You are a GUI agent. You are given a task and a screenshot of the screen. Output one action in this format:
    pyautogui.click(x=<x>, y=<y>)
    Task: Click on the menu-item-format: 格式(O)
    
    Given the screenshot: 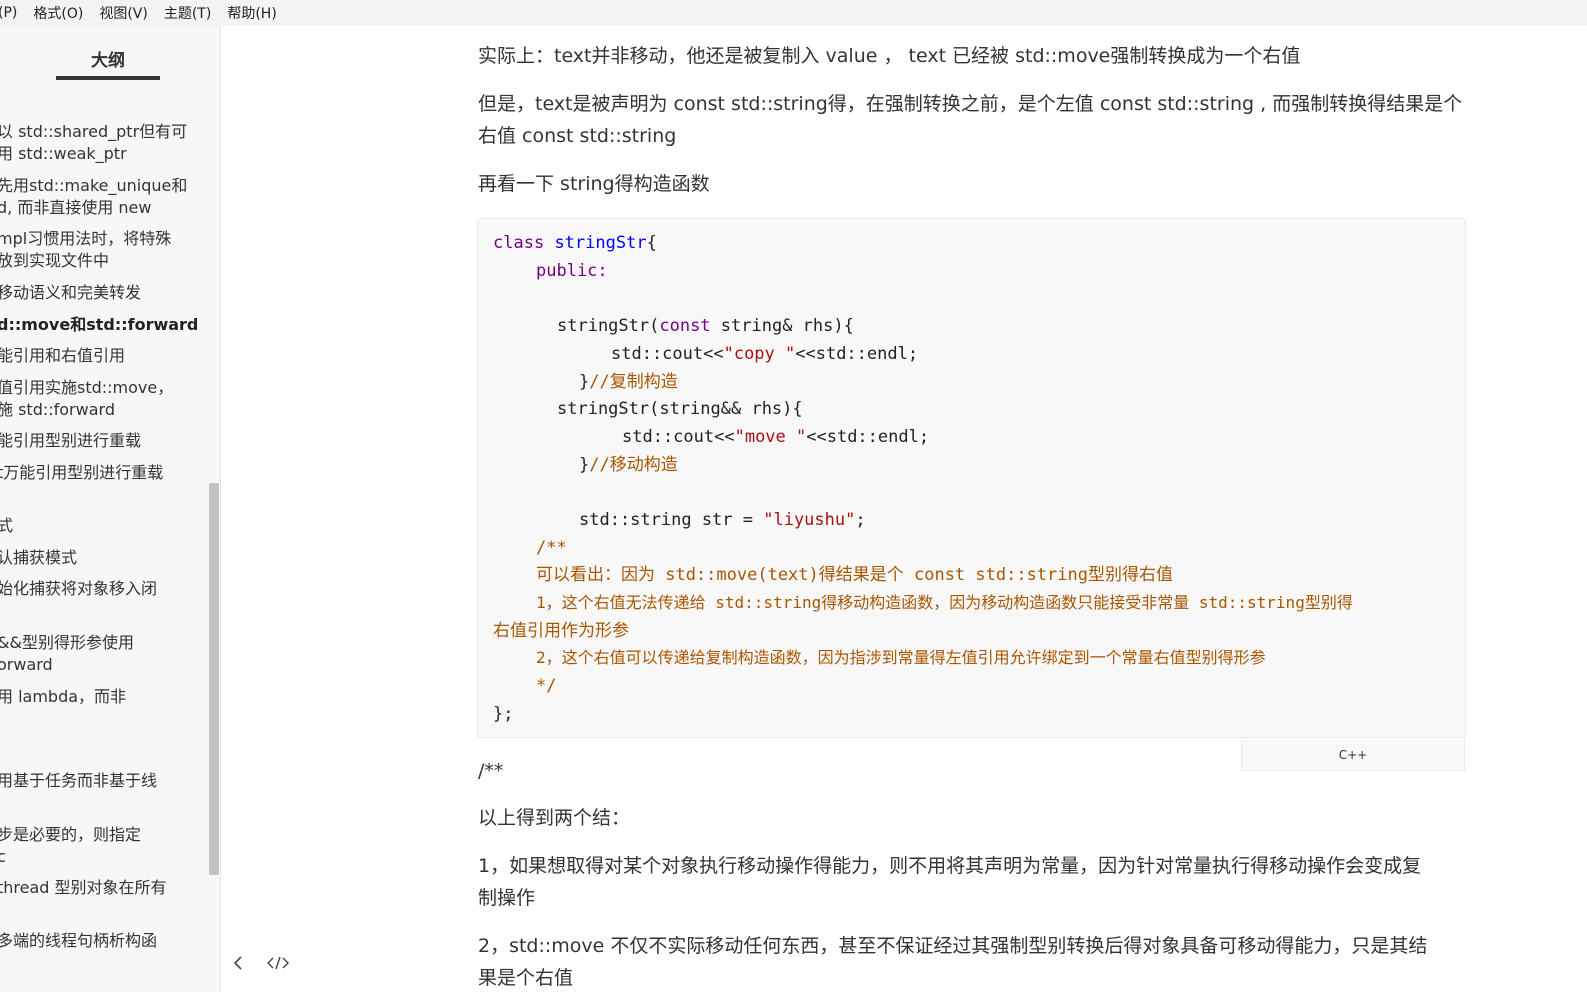 What is the action you would take?
    pyautogui.click(x=58, y=13)
    